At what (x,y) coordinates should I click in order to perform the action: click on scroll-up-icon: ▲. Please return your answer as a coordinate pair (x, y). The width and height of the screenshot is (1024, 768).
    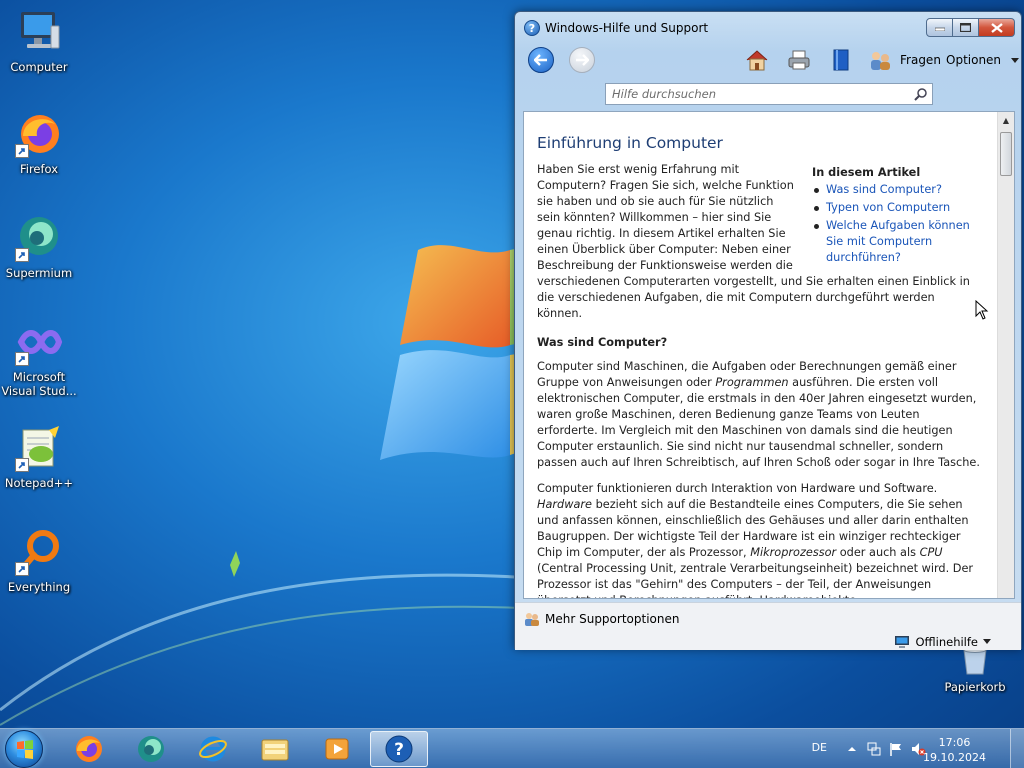
    Looking at the image, I should click on (1006, 120).